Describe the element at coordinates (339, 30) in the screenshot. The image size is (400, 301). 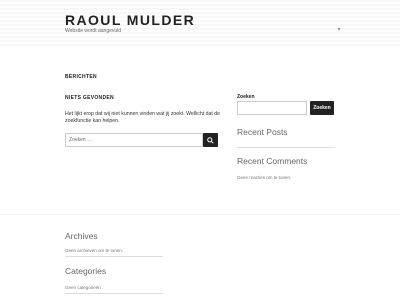
I see `menu-toggle-icon: ▾` at that location.